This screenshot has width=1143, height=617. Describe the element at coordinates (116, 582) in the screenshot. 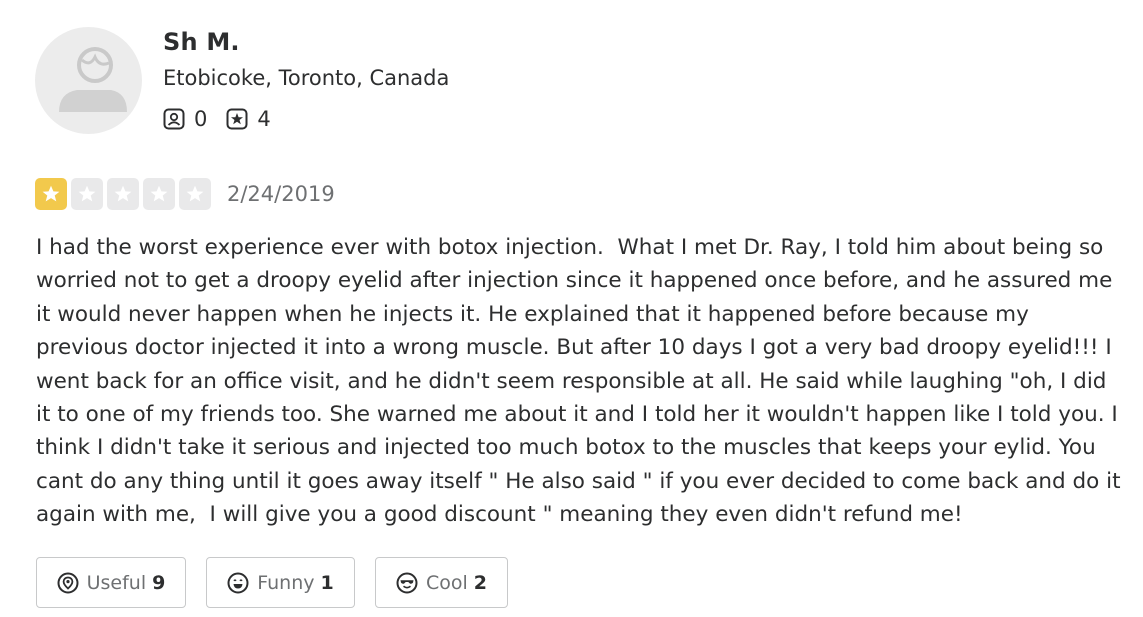

I see `useful-label: Useful` at that location.